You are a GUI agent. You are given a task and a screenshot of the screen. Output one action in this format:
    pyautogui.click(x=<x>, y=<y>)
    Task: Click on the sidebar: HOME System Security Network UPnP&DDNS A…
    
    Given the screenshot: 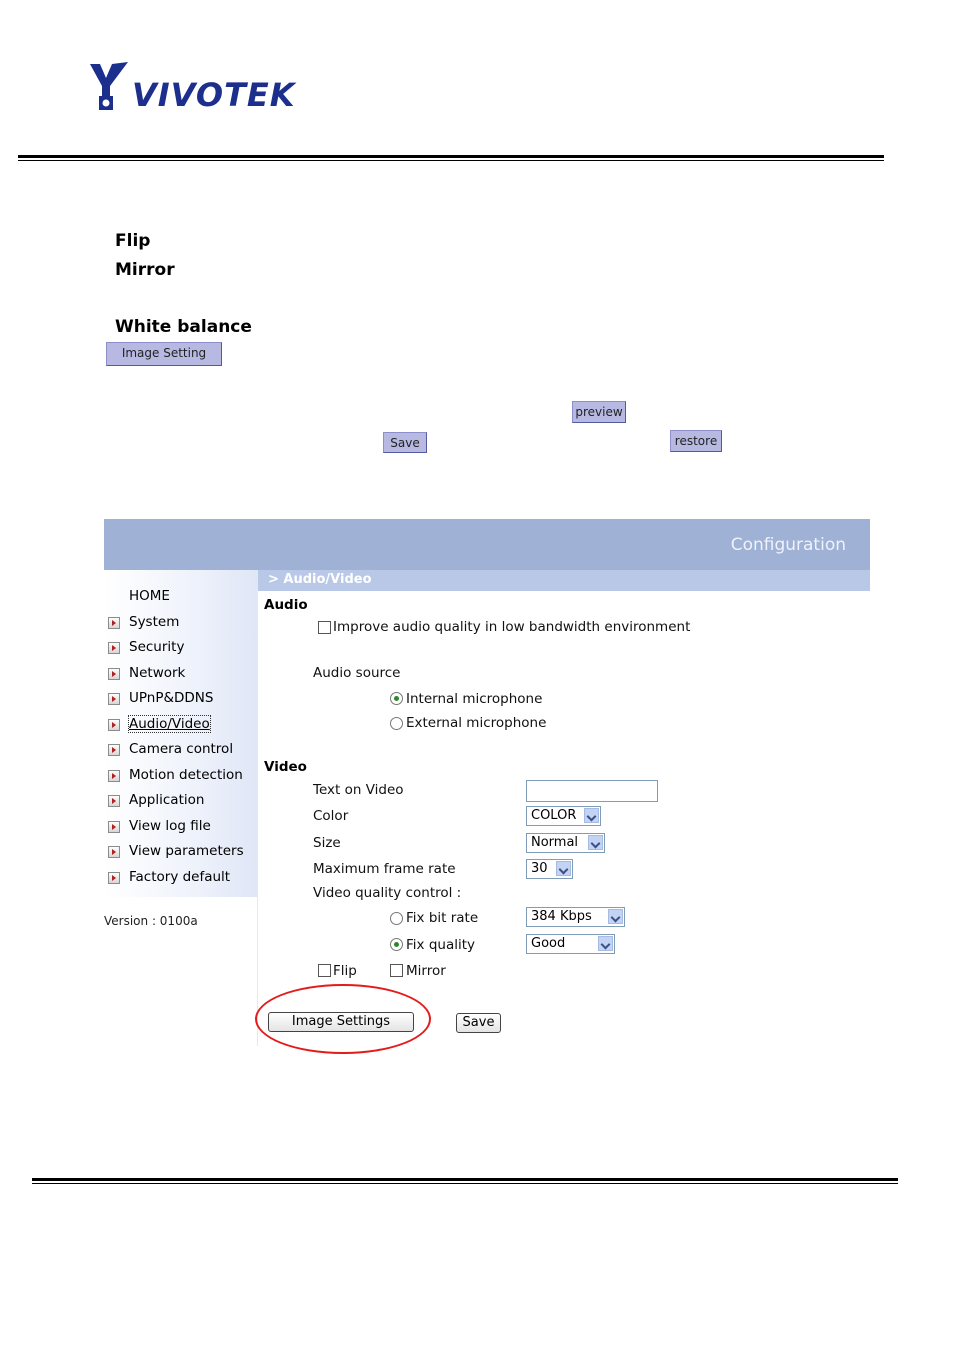 What is the action you would take?
    pyautogui.click(x=180, y=733)
    